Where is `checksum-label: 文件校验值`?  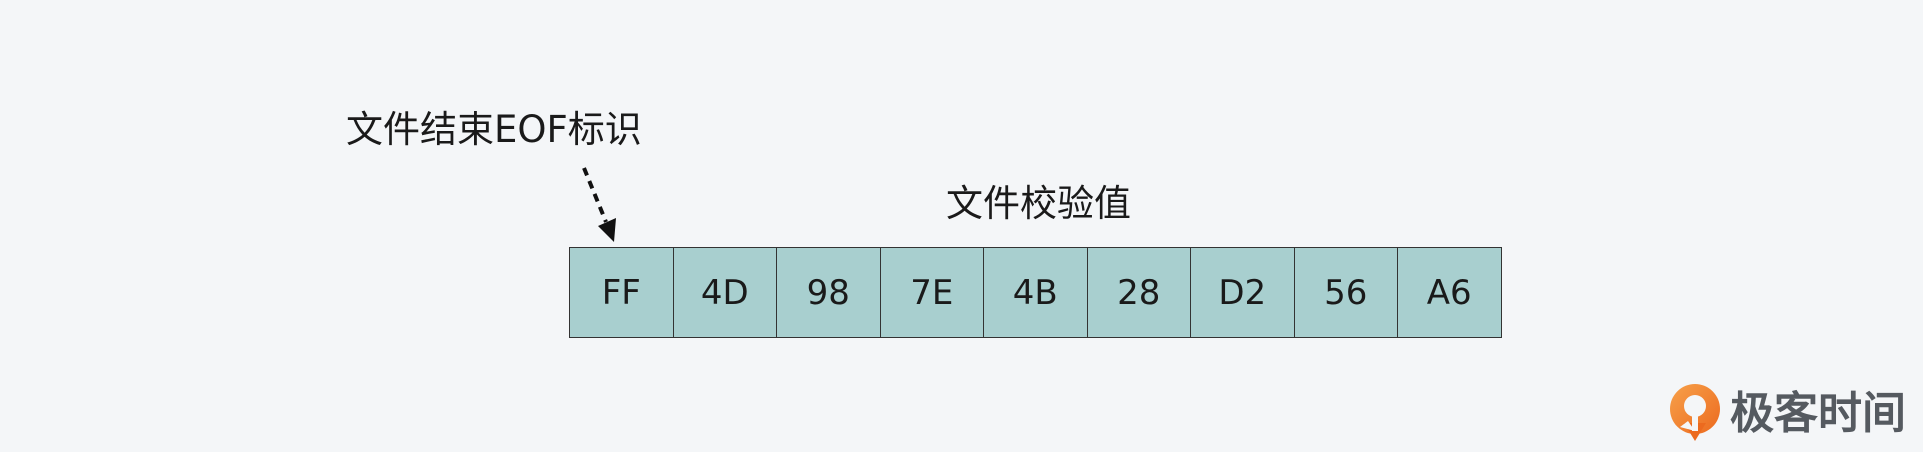 checksum-label: 文件校验值 is located at coordinates (1038, 203).